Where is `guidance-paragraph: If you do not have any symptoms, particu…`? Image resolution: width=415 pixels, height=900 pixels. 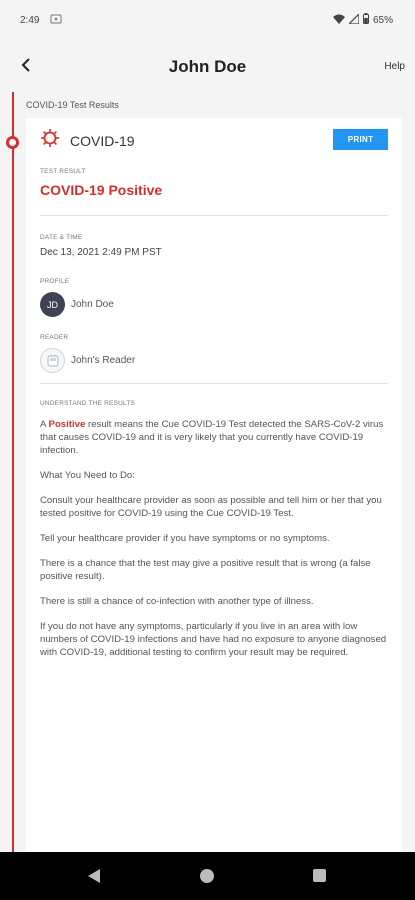
guidance-paragraph: If you do not have any symptoms, particu… is located at coordinates (213, 639).